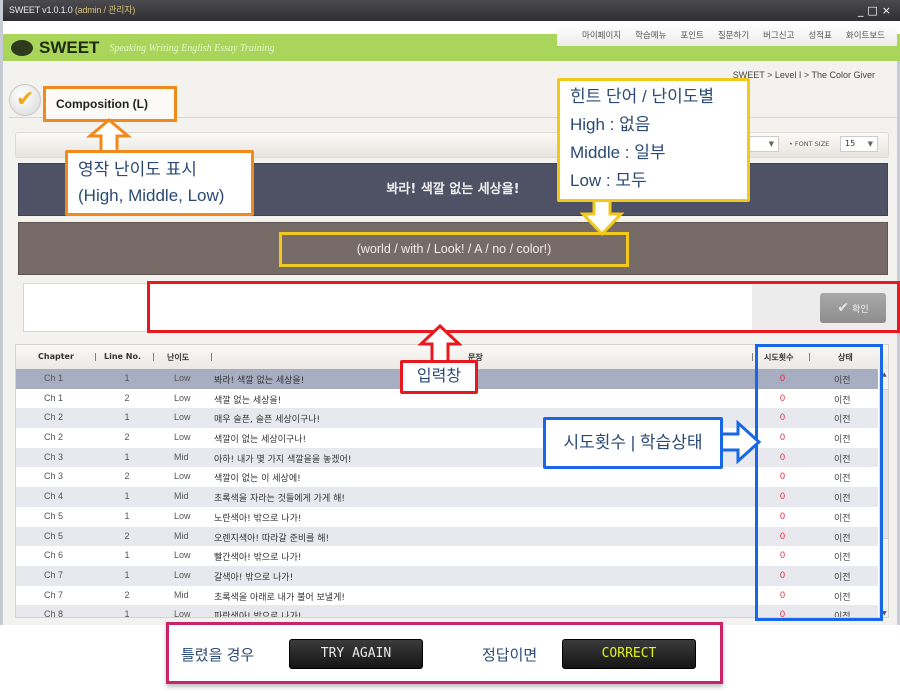  I want to click on correct-label: 정답이면, so click(510, 655).